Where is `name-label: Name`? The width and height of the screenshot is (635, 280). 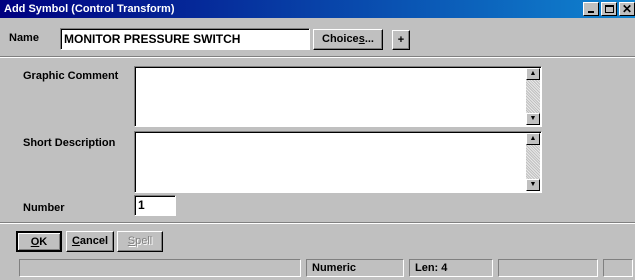 name-label: Name is located at coordinates (24, 38).